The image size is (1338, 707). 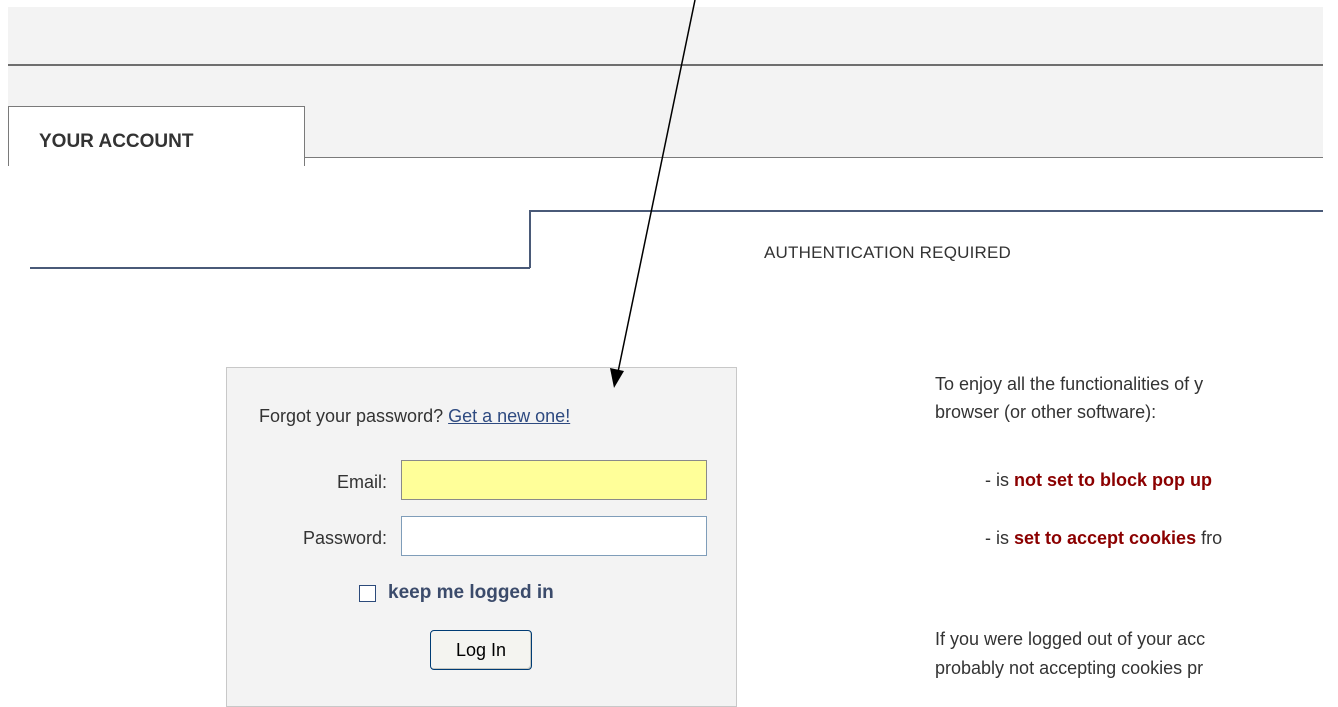 What do you see at coordinates (926, 211) in the screenshot?
I see `section-rule-right` at bounding box center [926, 211].